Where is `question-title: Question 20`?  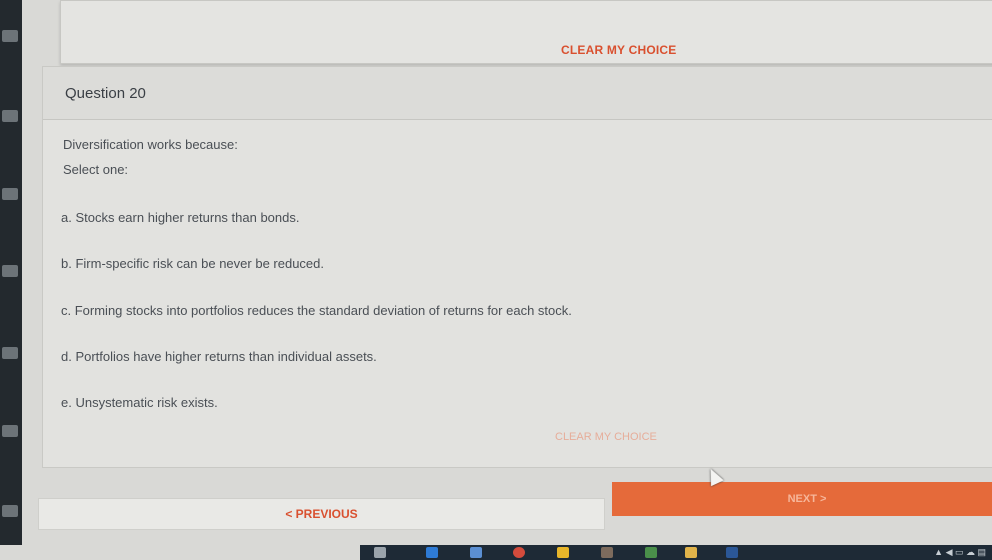
question-title: Question 20 is located at coordinates (105, 93).